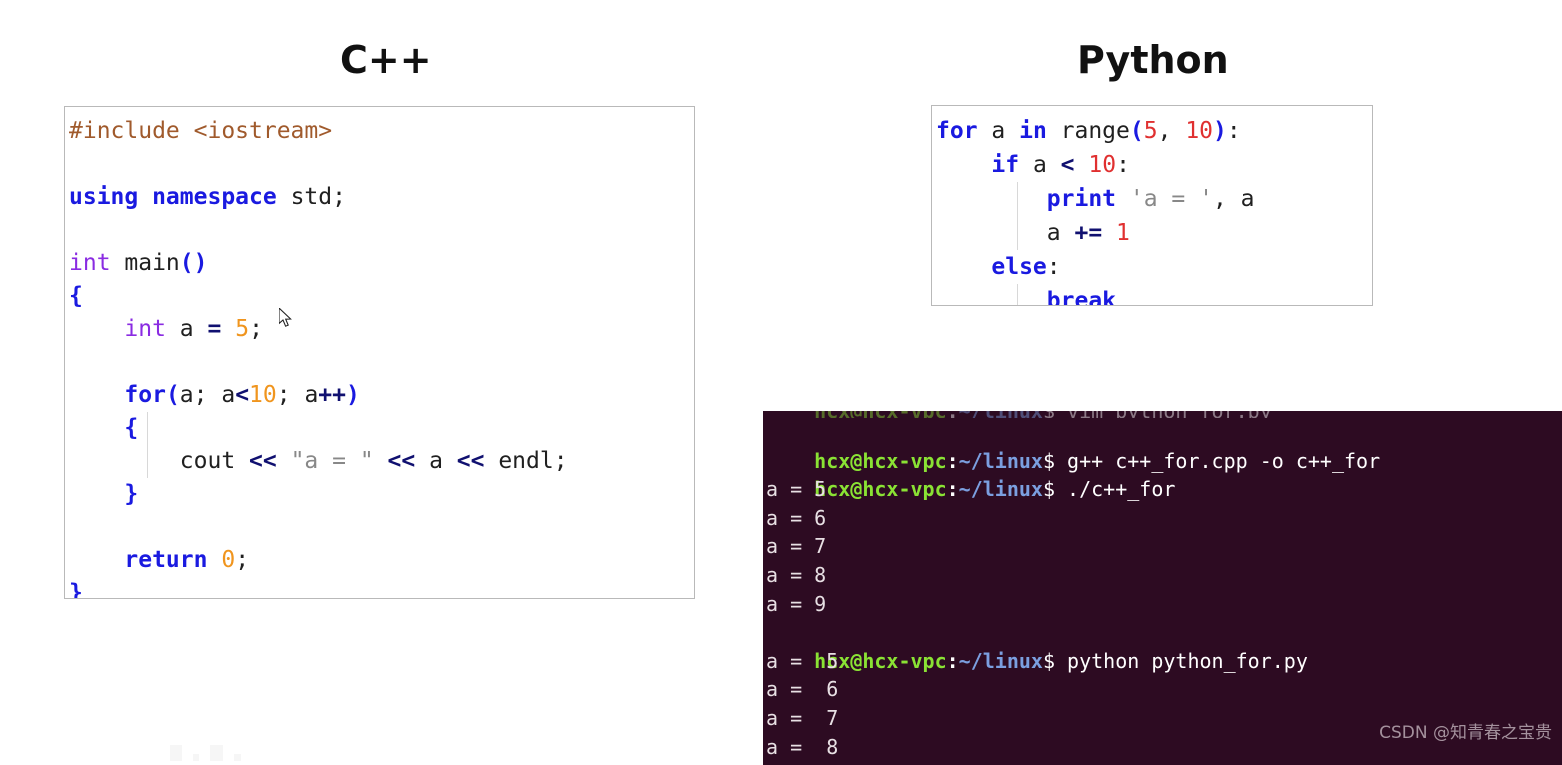 This screenshot has height=765, width=1562. Describe the element at coordinates (207, 197) in the screenshot. I see `cpp-code-line: using namespace std;` at that location.